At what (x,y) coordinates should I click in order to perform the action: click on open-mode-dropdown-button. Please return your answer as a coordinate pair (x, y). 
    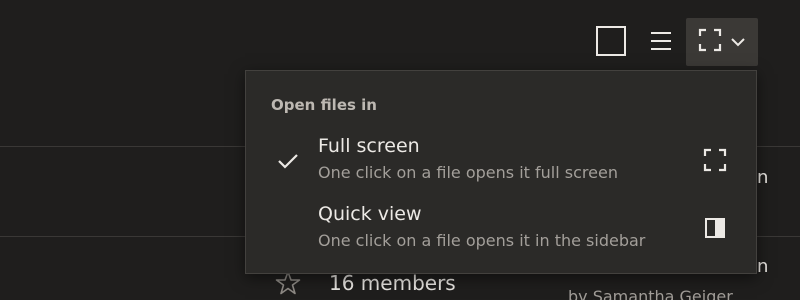
    Looking at the image, I should click on (722, 42).